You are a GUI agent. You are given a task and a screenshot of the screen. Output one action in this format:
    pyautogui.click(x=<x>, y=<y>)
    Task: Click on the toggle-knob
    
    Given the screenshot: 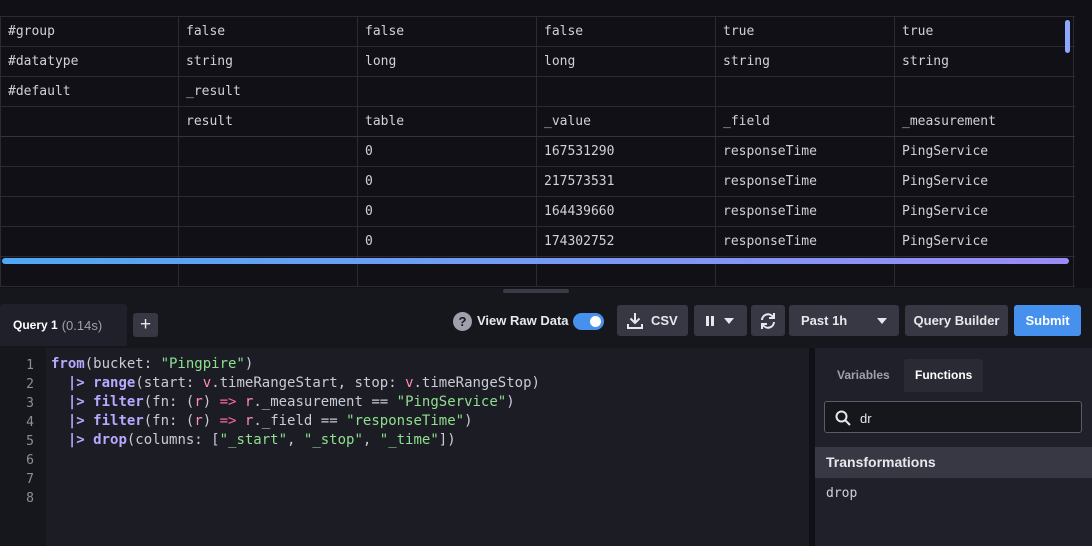 What is the action you would take?
    pyautogui.click(x=595, y=321)
    